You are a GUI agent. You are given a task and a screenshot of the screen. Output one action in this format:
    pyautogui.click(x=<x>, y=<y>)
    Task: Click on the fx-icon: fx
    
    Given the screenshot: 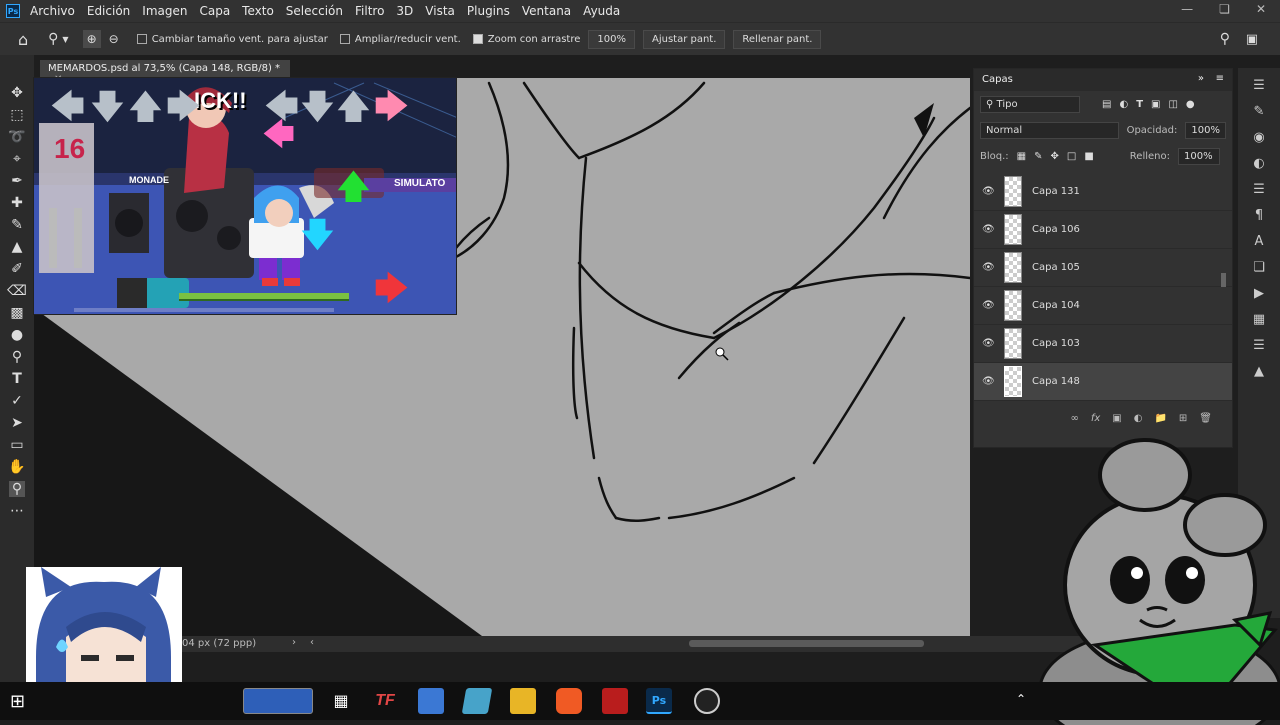 What is the action you would take?
    pyautogui.click(x=1095, y=418)
    